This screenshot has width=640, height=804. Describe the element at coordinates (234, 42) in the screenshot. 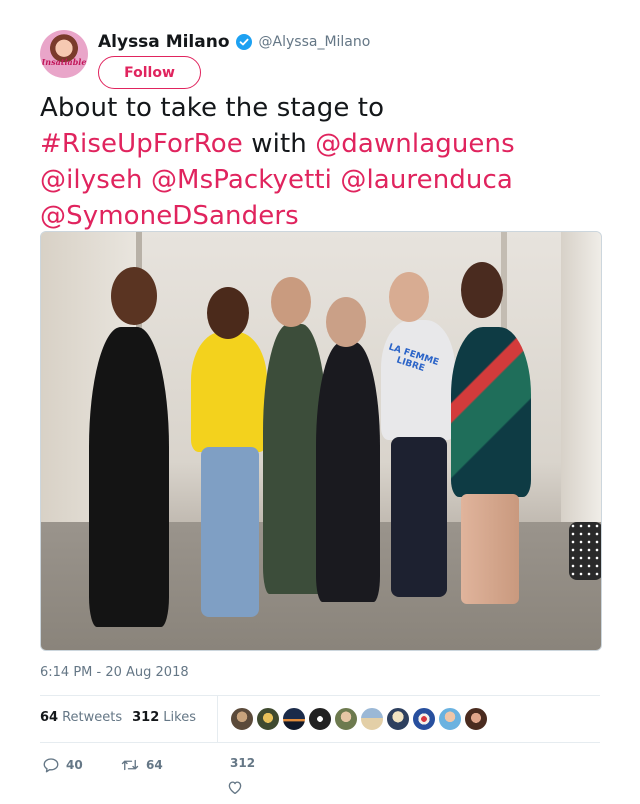

I see `author-header: Alyssa Milano @Alyssa_Milano` at that location.